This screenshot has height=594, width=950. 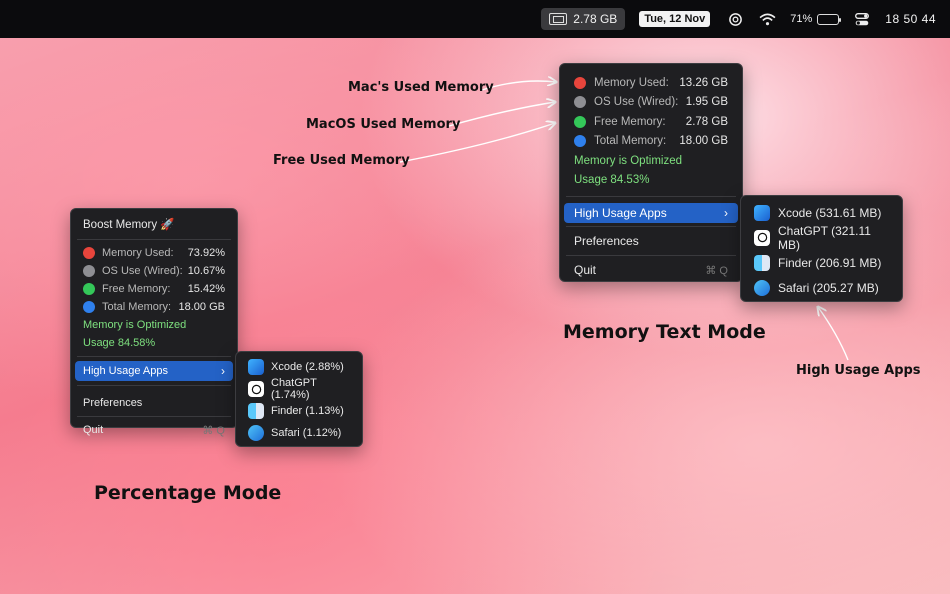 I want to click on free-memory-row: Free Memory: 2.78 GB, so click(x=651, y=122).